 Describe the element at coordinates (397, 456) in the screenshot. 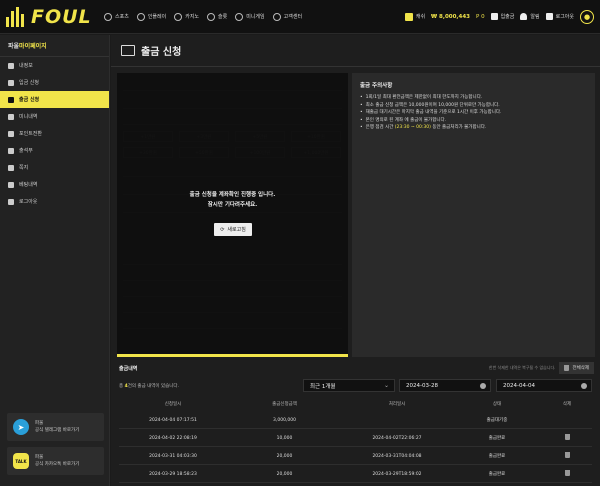

I see `processed-time: 2024-03-31T04:04:08` at that location.